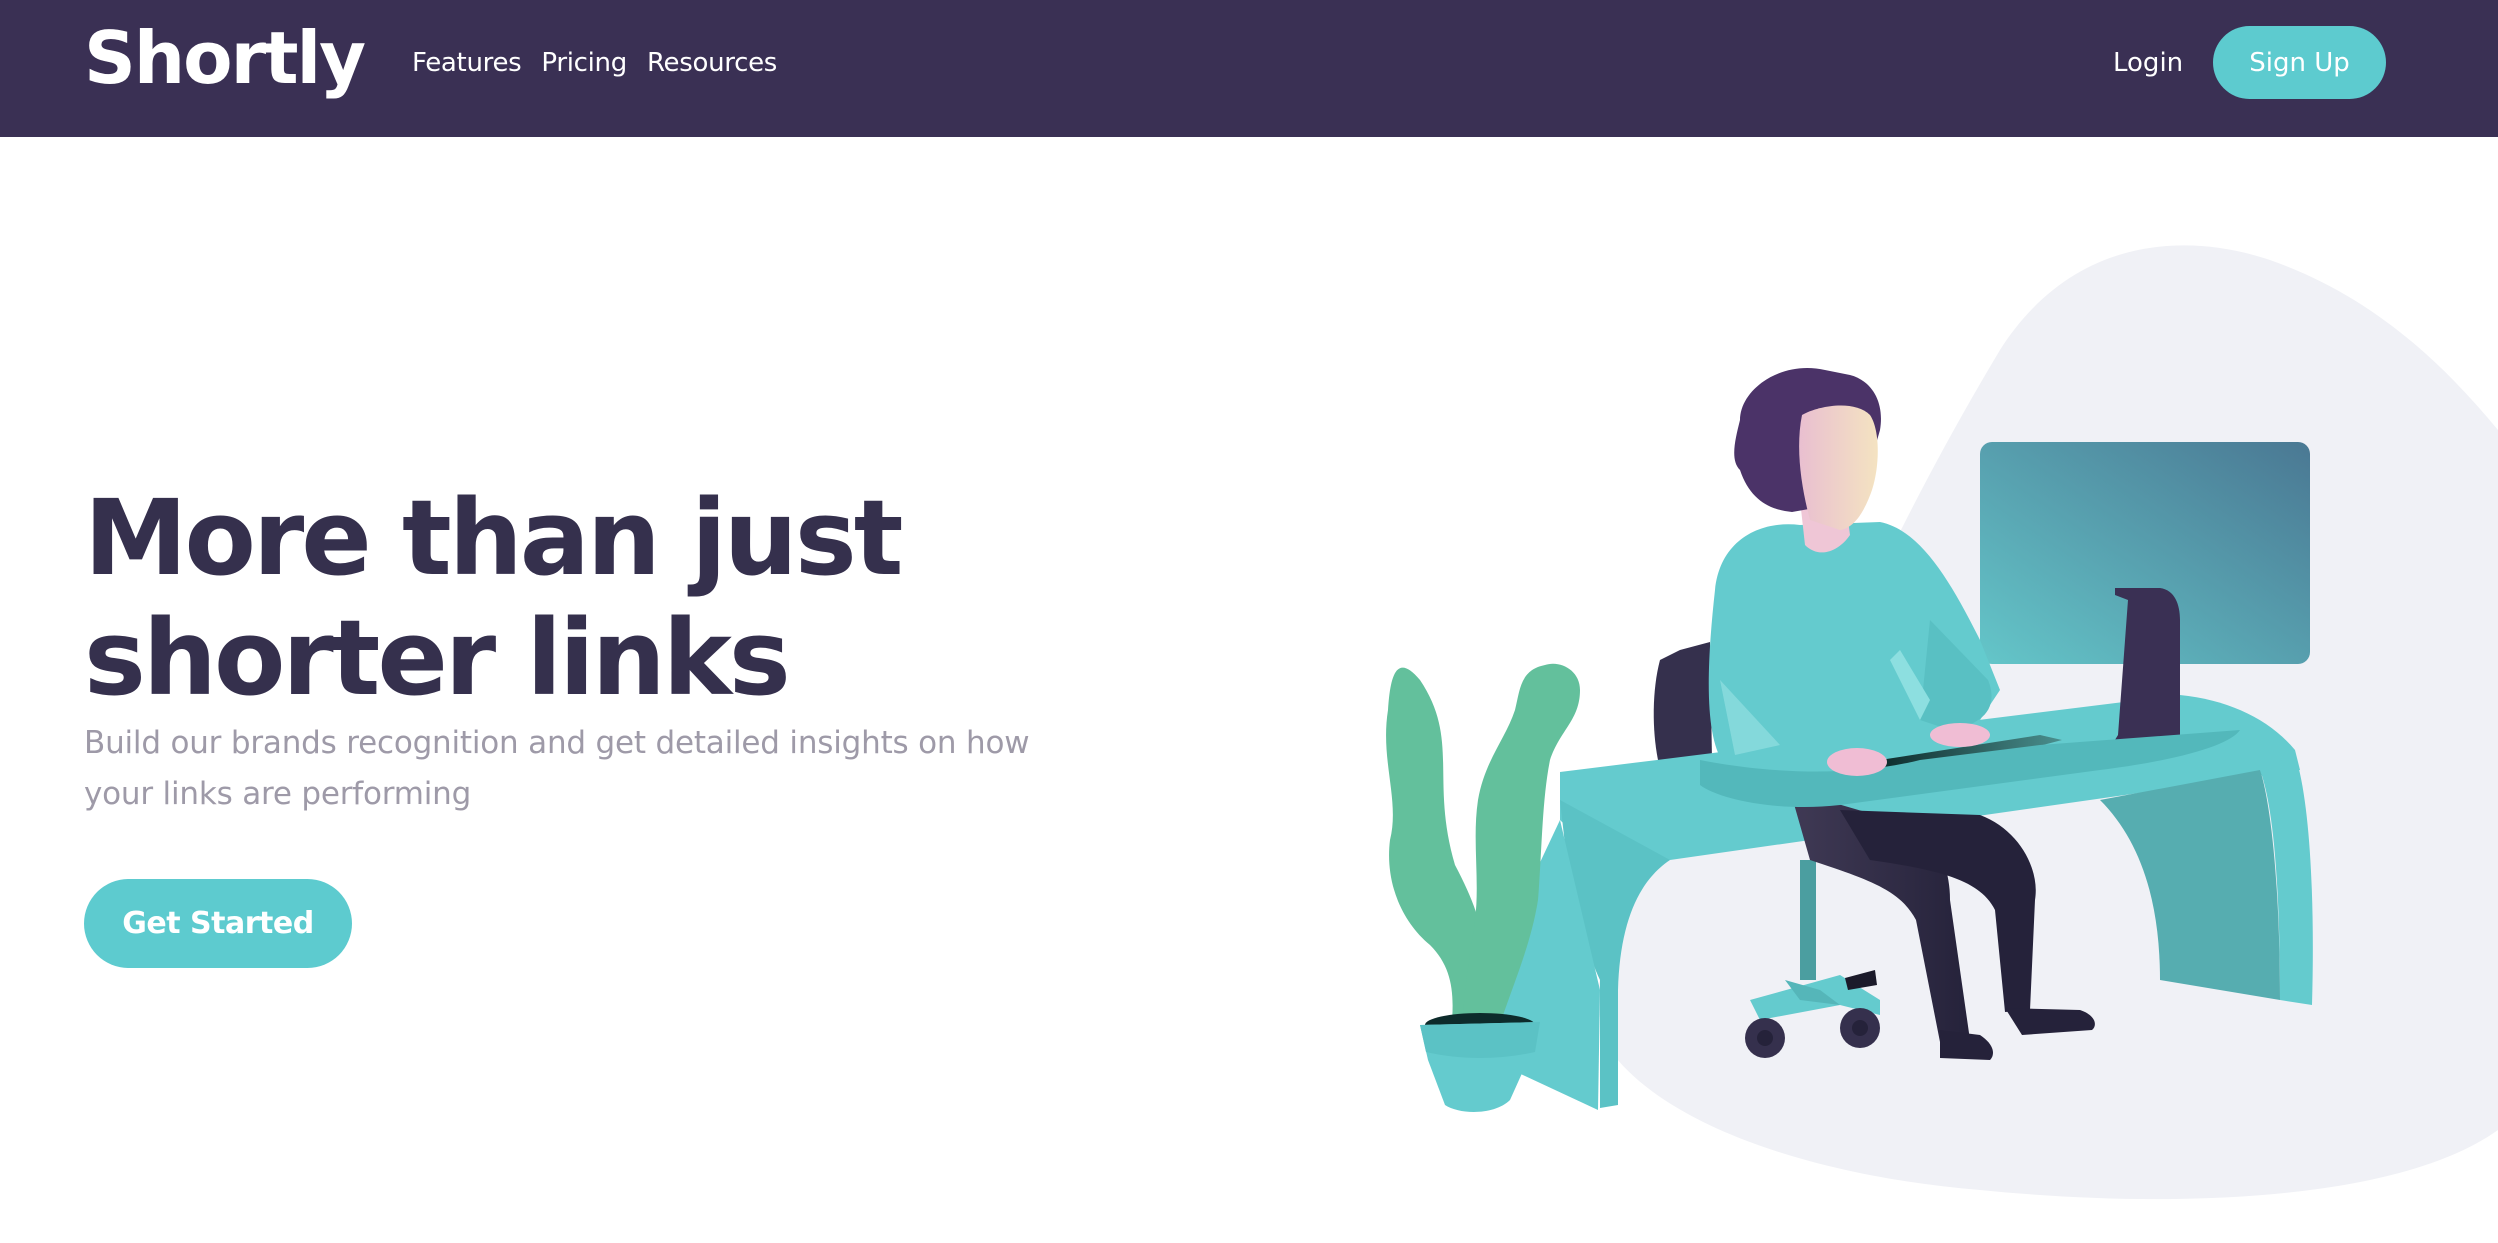 This screenshot has height=1243, width=2498. Describe the element at coordinates (584, 63) in the screenshot. I see `nav-link-pricing: Pricing` at that location.